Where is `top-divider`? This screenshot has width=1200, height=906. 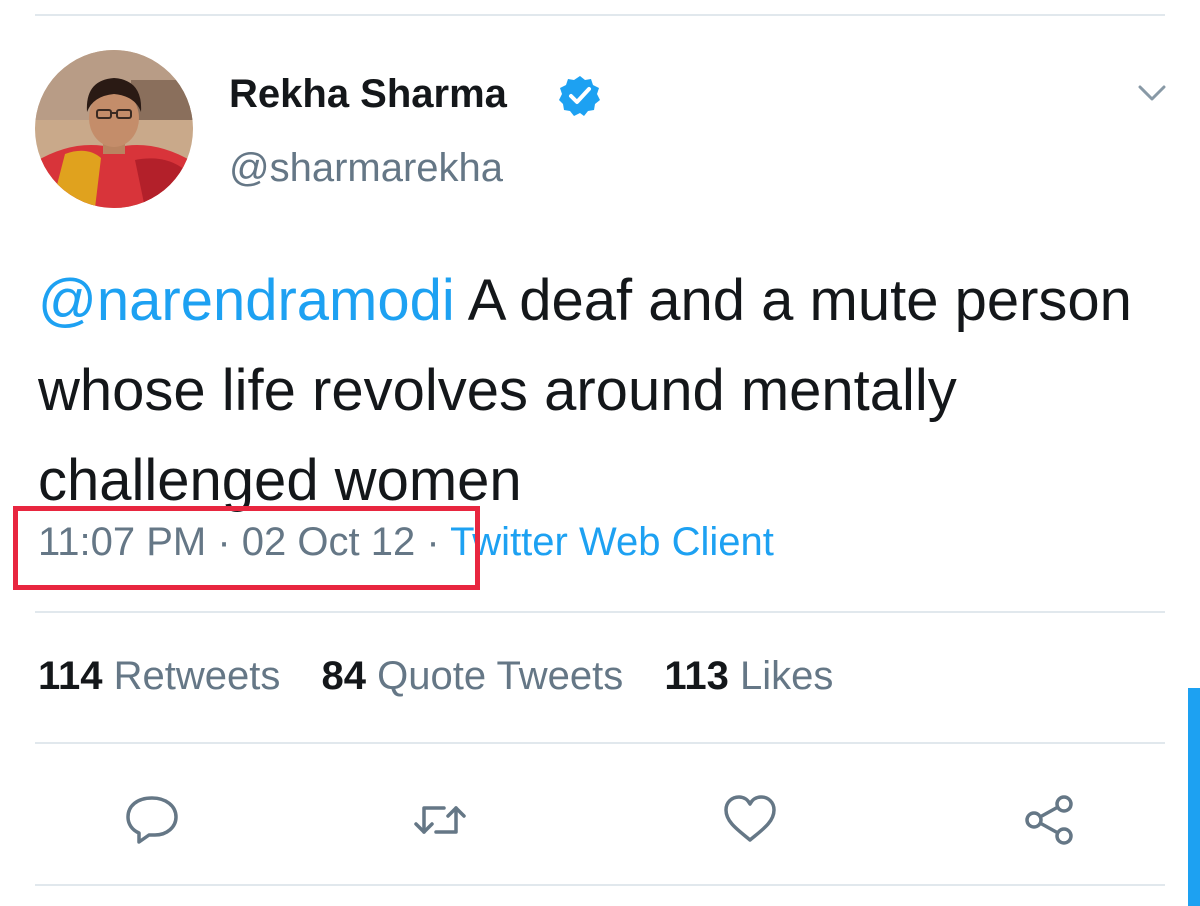 top-divider is located at coordinates (600, 15).